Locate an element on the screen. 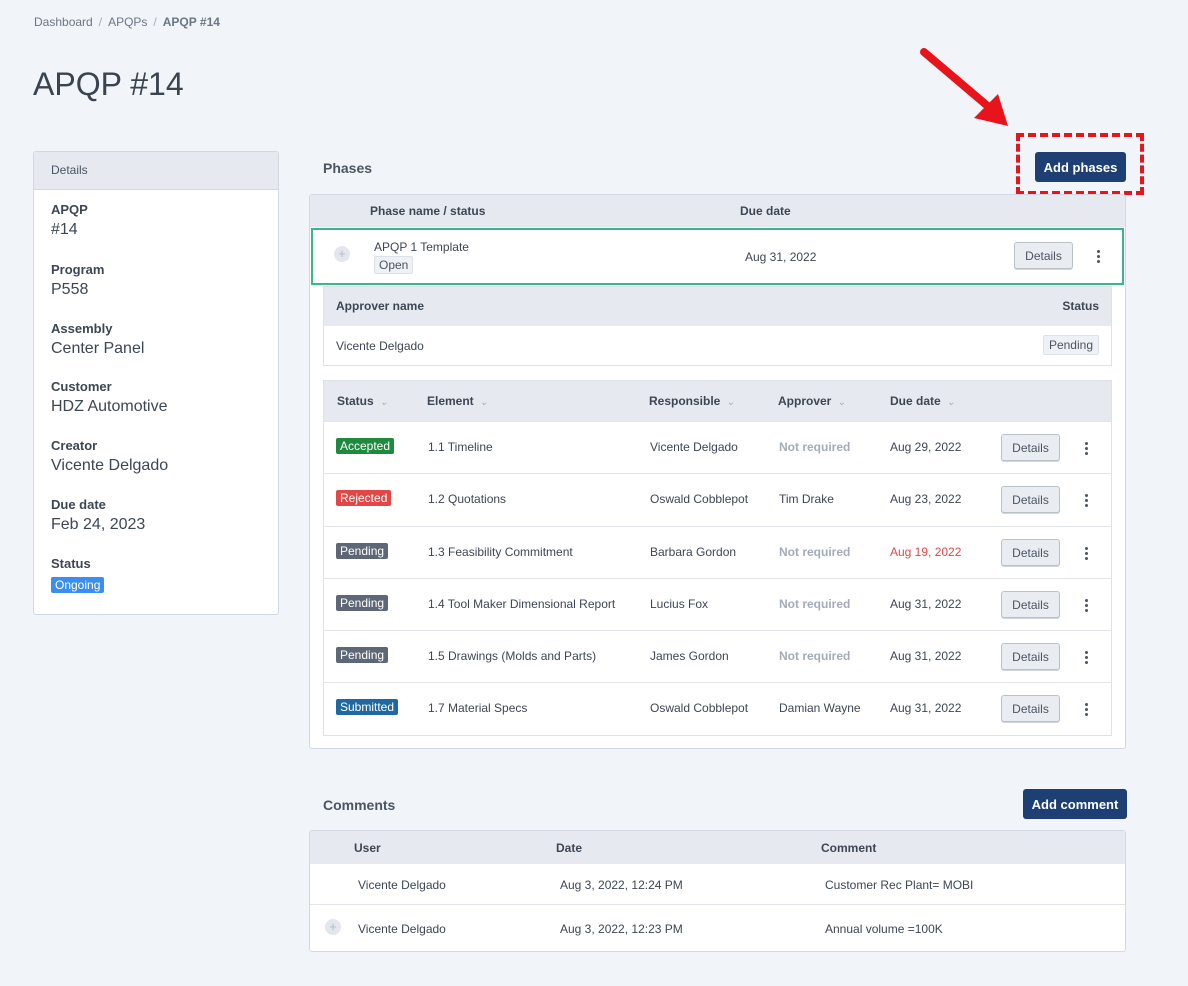 This screenshot has width=1188, height=986. col-phase-name: Phase name / status is located at coordinates (428, 211).